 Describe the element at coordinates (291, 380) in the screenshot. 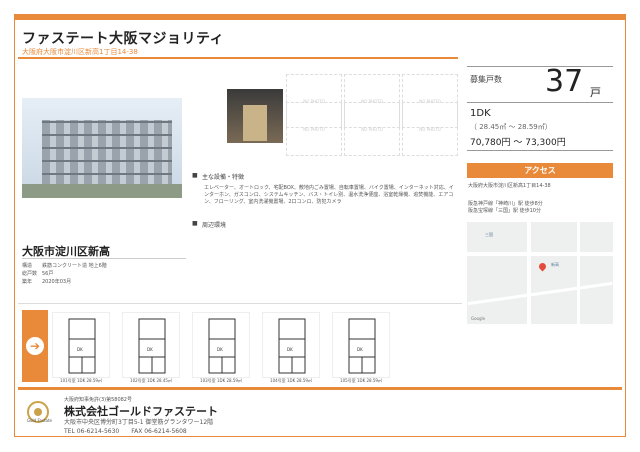

I see `floorplan-caption: 104号室 1DK 28.59㎡` at that location.